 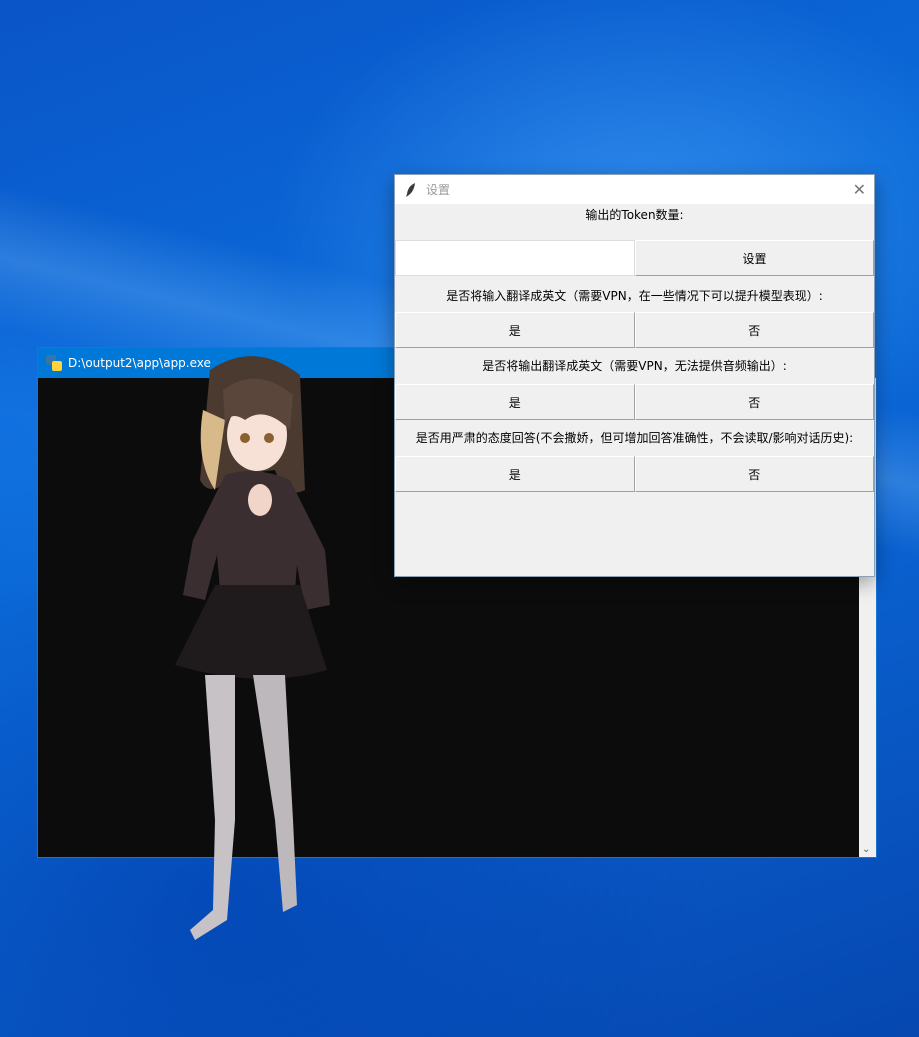 I want to click on close-icon: ✕, so click(x=859, y=189).